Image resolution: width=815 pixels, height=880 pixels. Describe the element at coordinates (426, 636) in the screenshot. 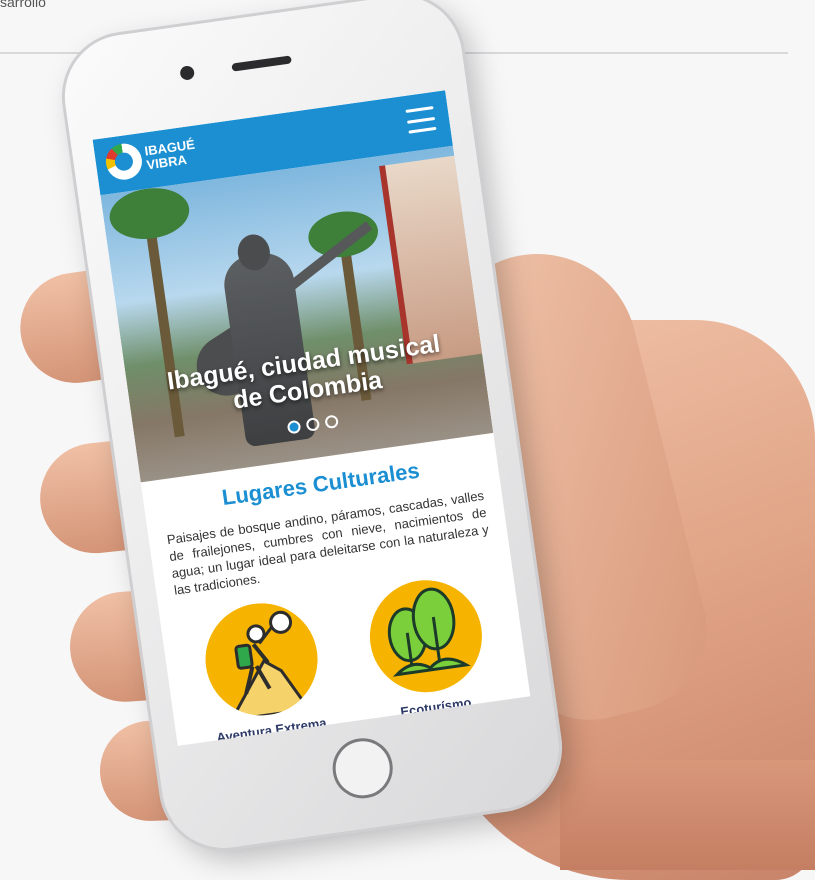

I see `trees-icon` at that location.